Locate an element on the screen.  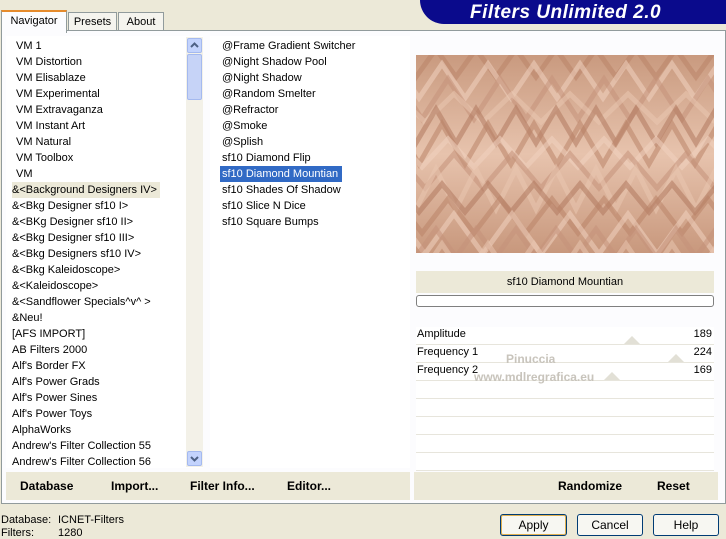
param-value: 189 is located at coordinates (702, 334).